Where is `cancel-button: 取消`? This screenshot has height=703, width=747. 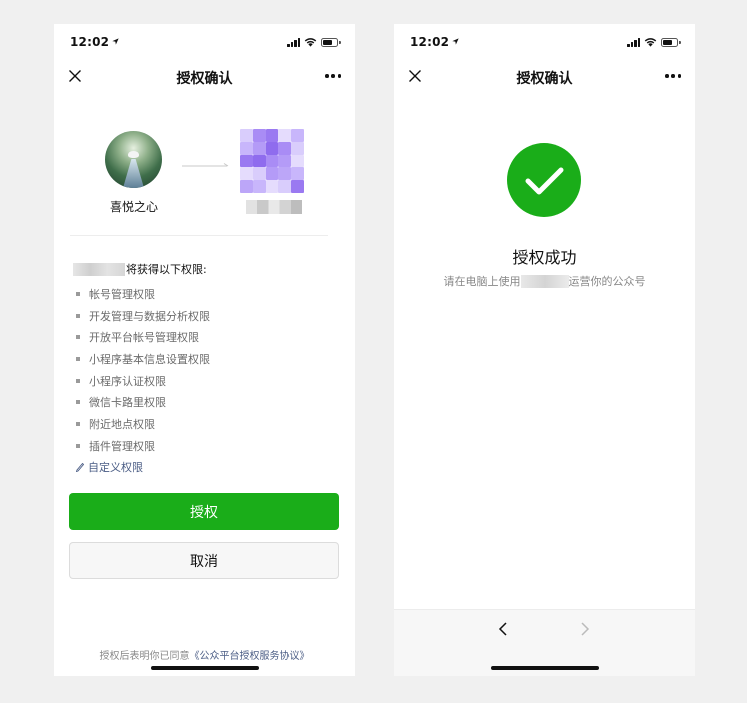
cancel-button: 取消 is located at coordinates (204, 560).